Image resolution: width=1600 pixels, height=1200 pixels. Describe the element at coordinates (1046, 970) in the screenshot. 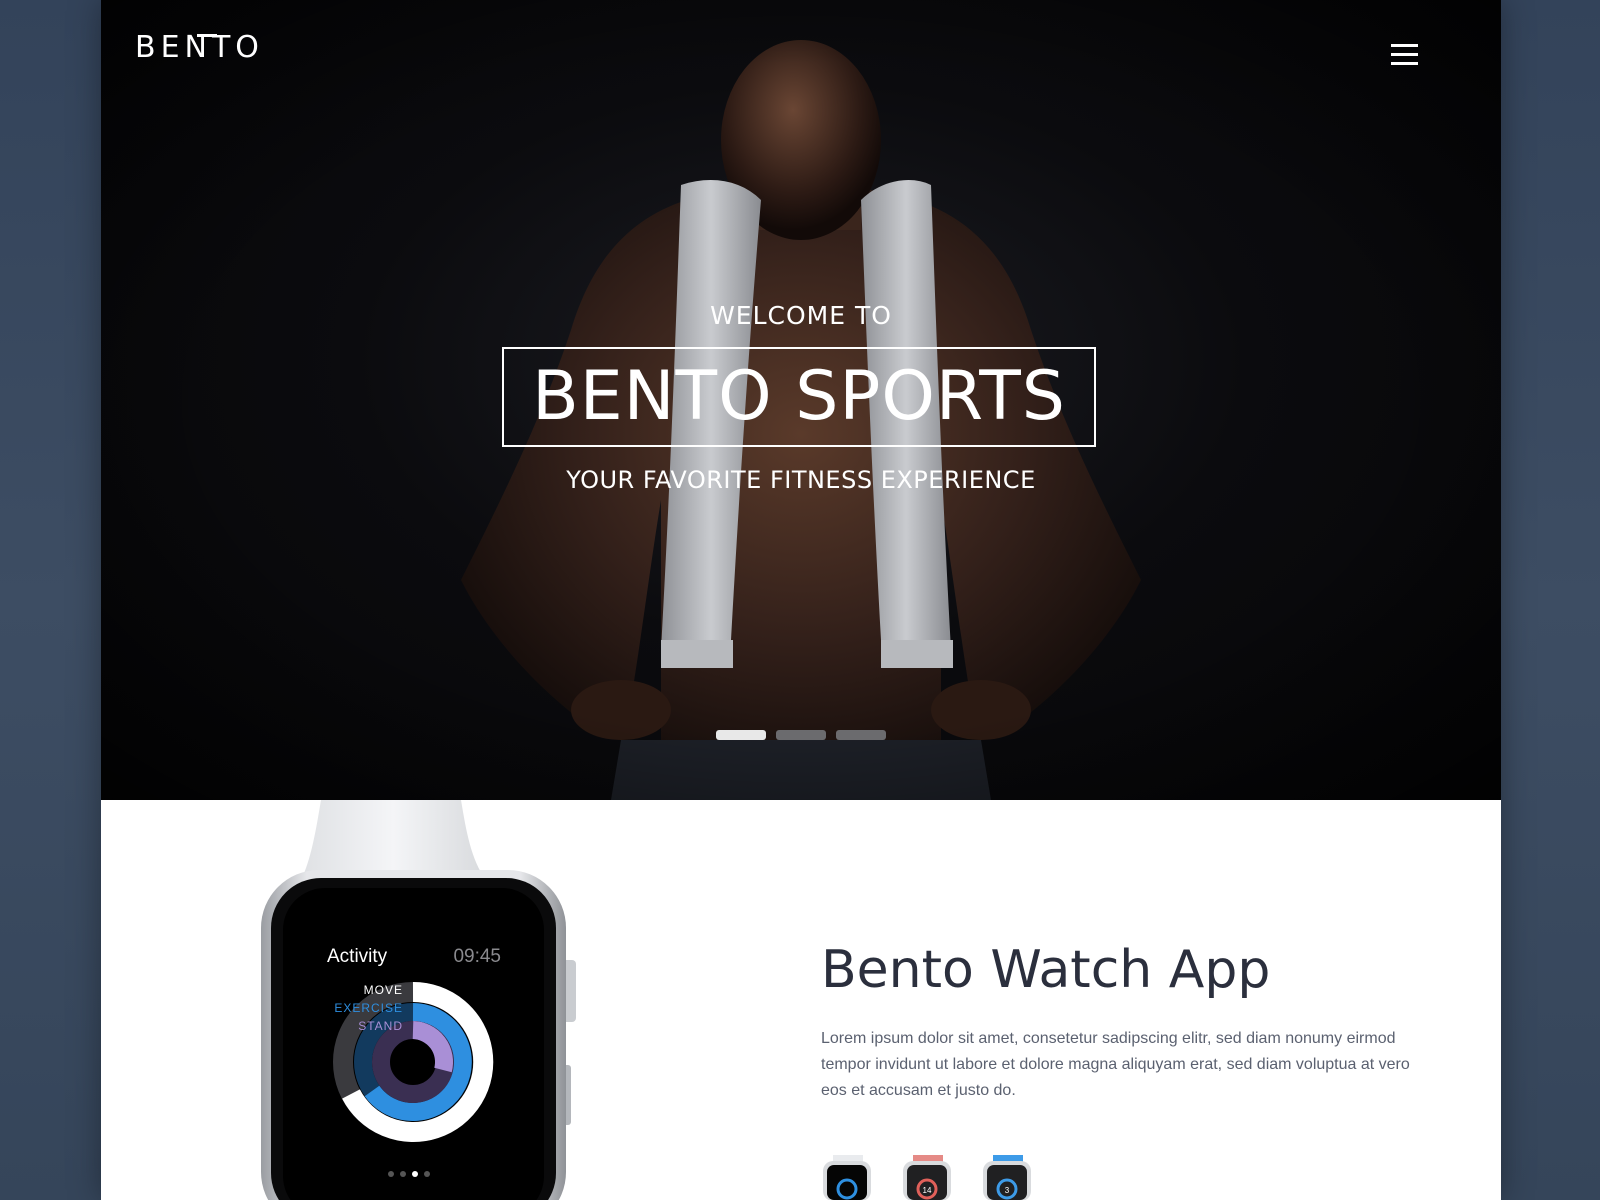

I see `feature-title: Bento Watch App` at that location.